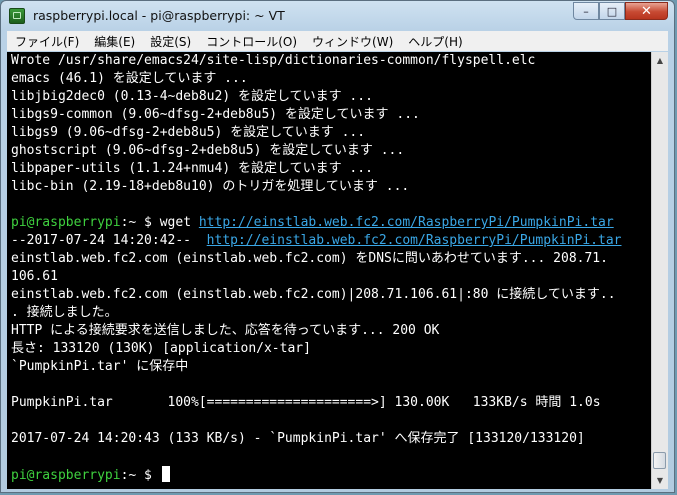 This screenshot has width=677, height=495. Describe the element at coordinates (66, 222) in the screenshot. I see `prompt-user: pi@raspberrypi` at that location.